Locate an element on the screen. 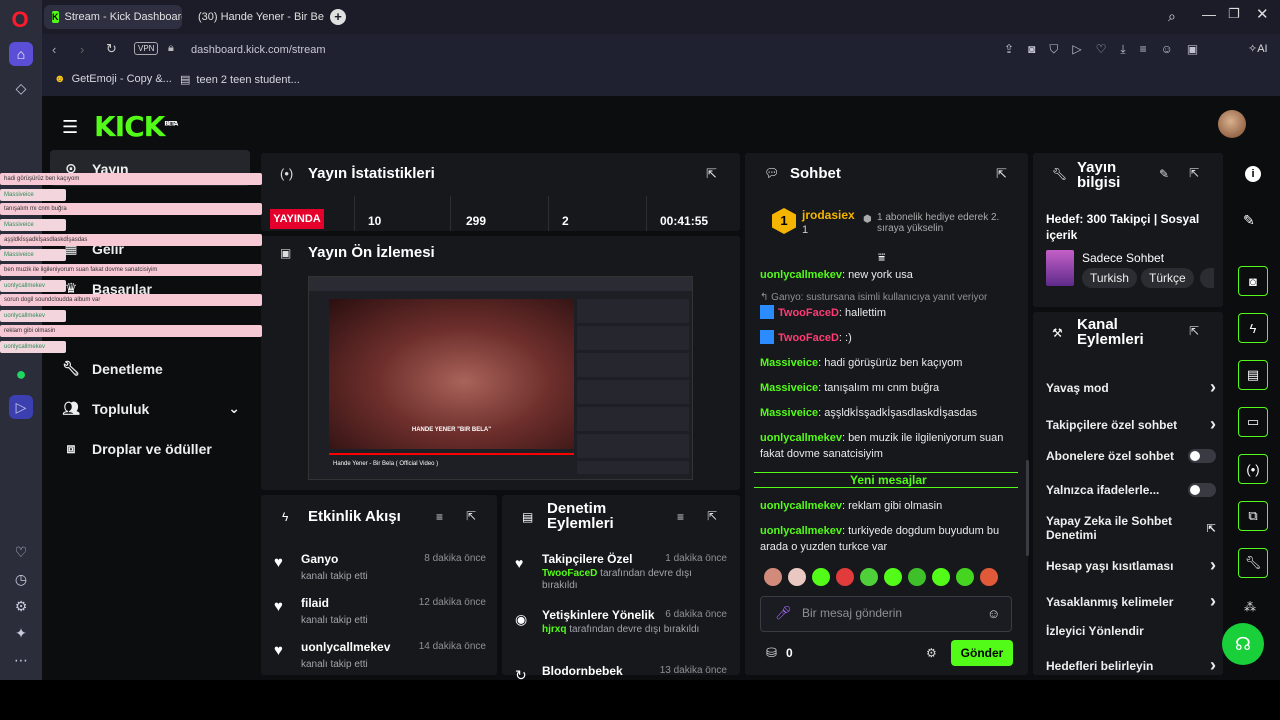 The width and height of the screenshot is (1280, 720). search-tabs-icon: ⌕ is located at coordinates (1172, 16).